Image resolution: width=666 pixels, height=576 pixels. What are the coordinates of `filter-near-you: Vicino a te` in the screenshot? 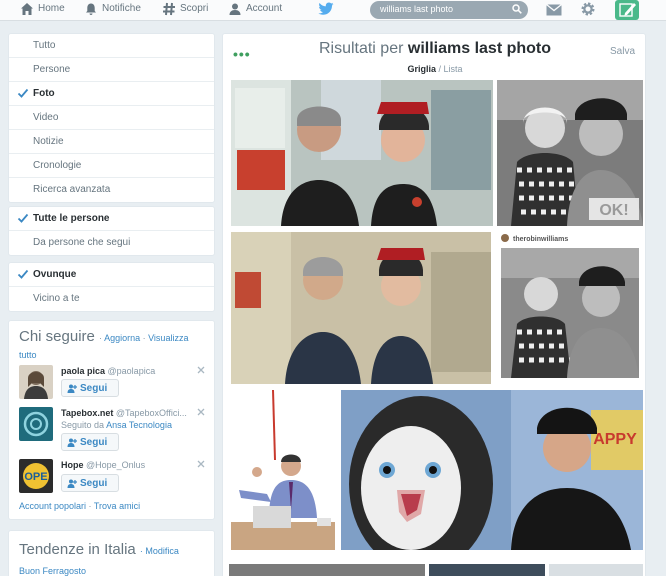 It's located at (111, 299).